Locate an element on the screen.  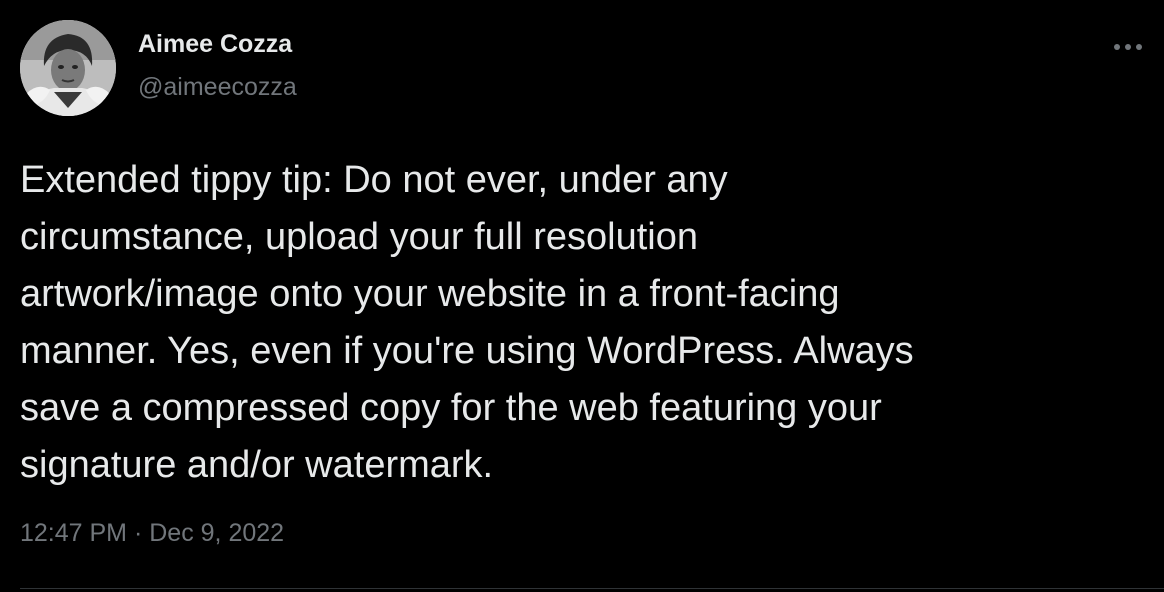
divider is located at coordinates (592, 588).